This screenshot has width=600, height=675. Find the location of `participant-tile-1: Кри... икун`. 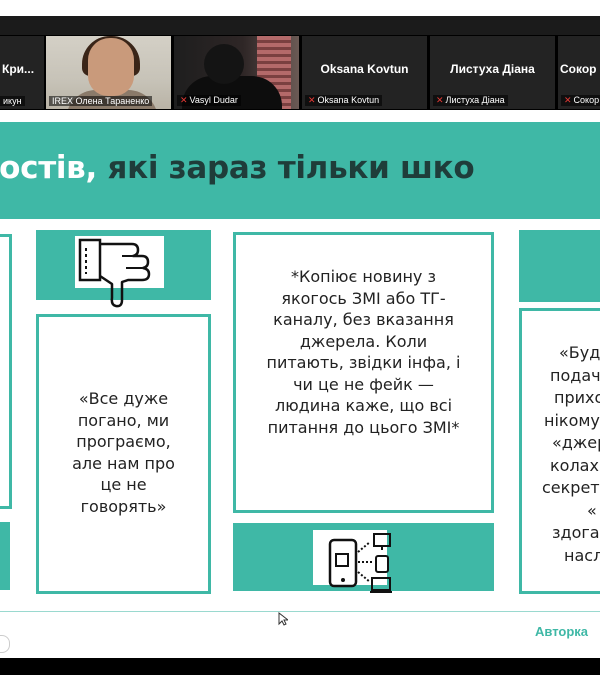

participant-tile-1: Кри... икун is located at coordinates (22, 72).